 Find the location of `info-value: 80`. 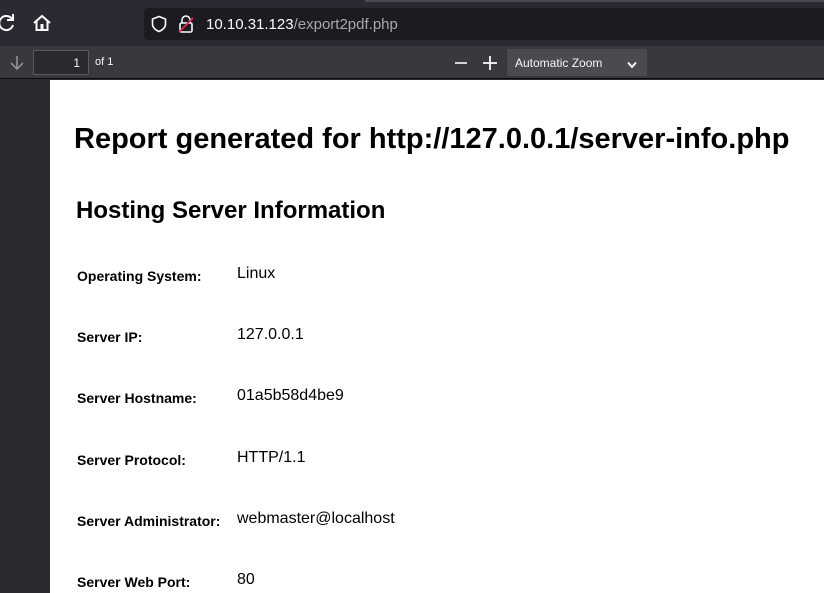

info-value: 80 is located at coordinates (246, 579).